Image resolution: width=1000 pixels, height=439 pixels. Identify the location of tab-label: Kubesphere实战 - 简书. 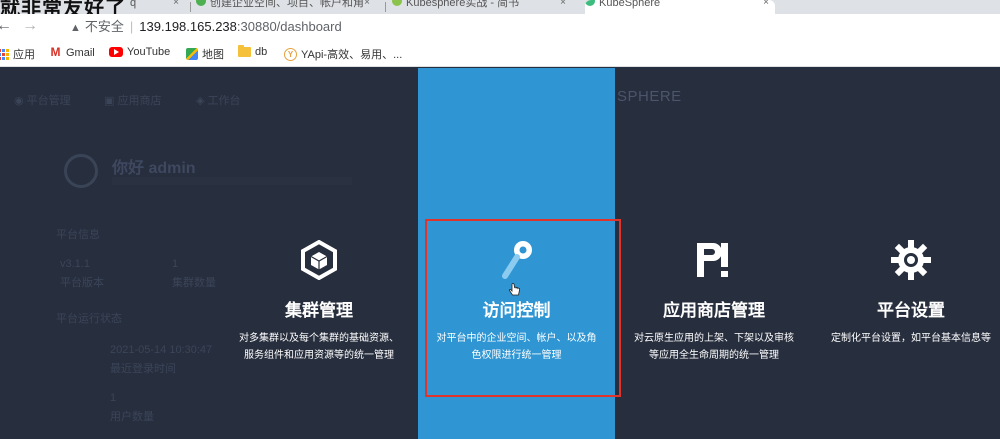
(463, 4).